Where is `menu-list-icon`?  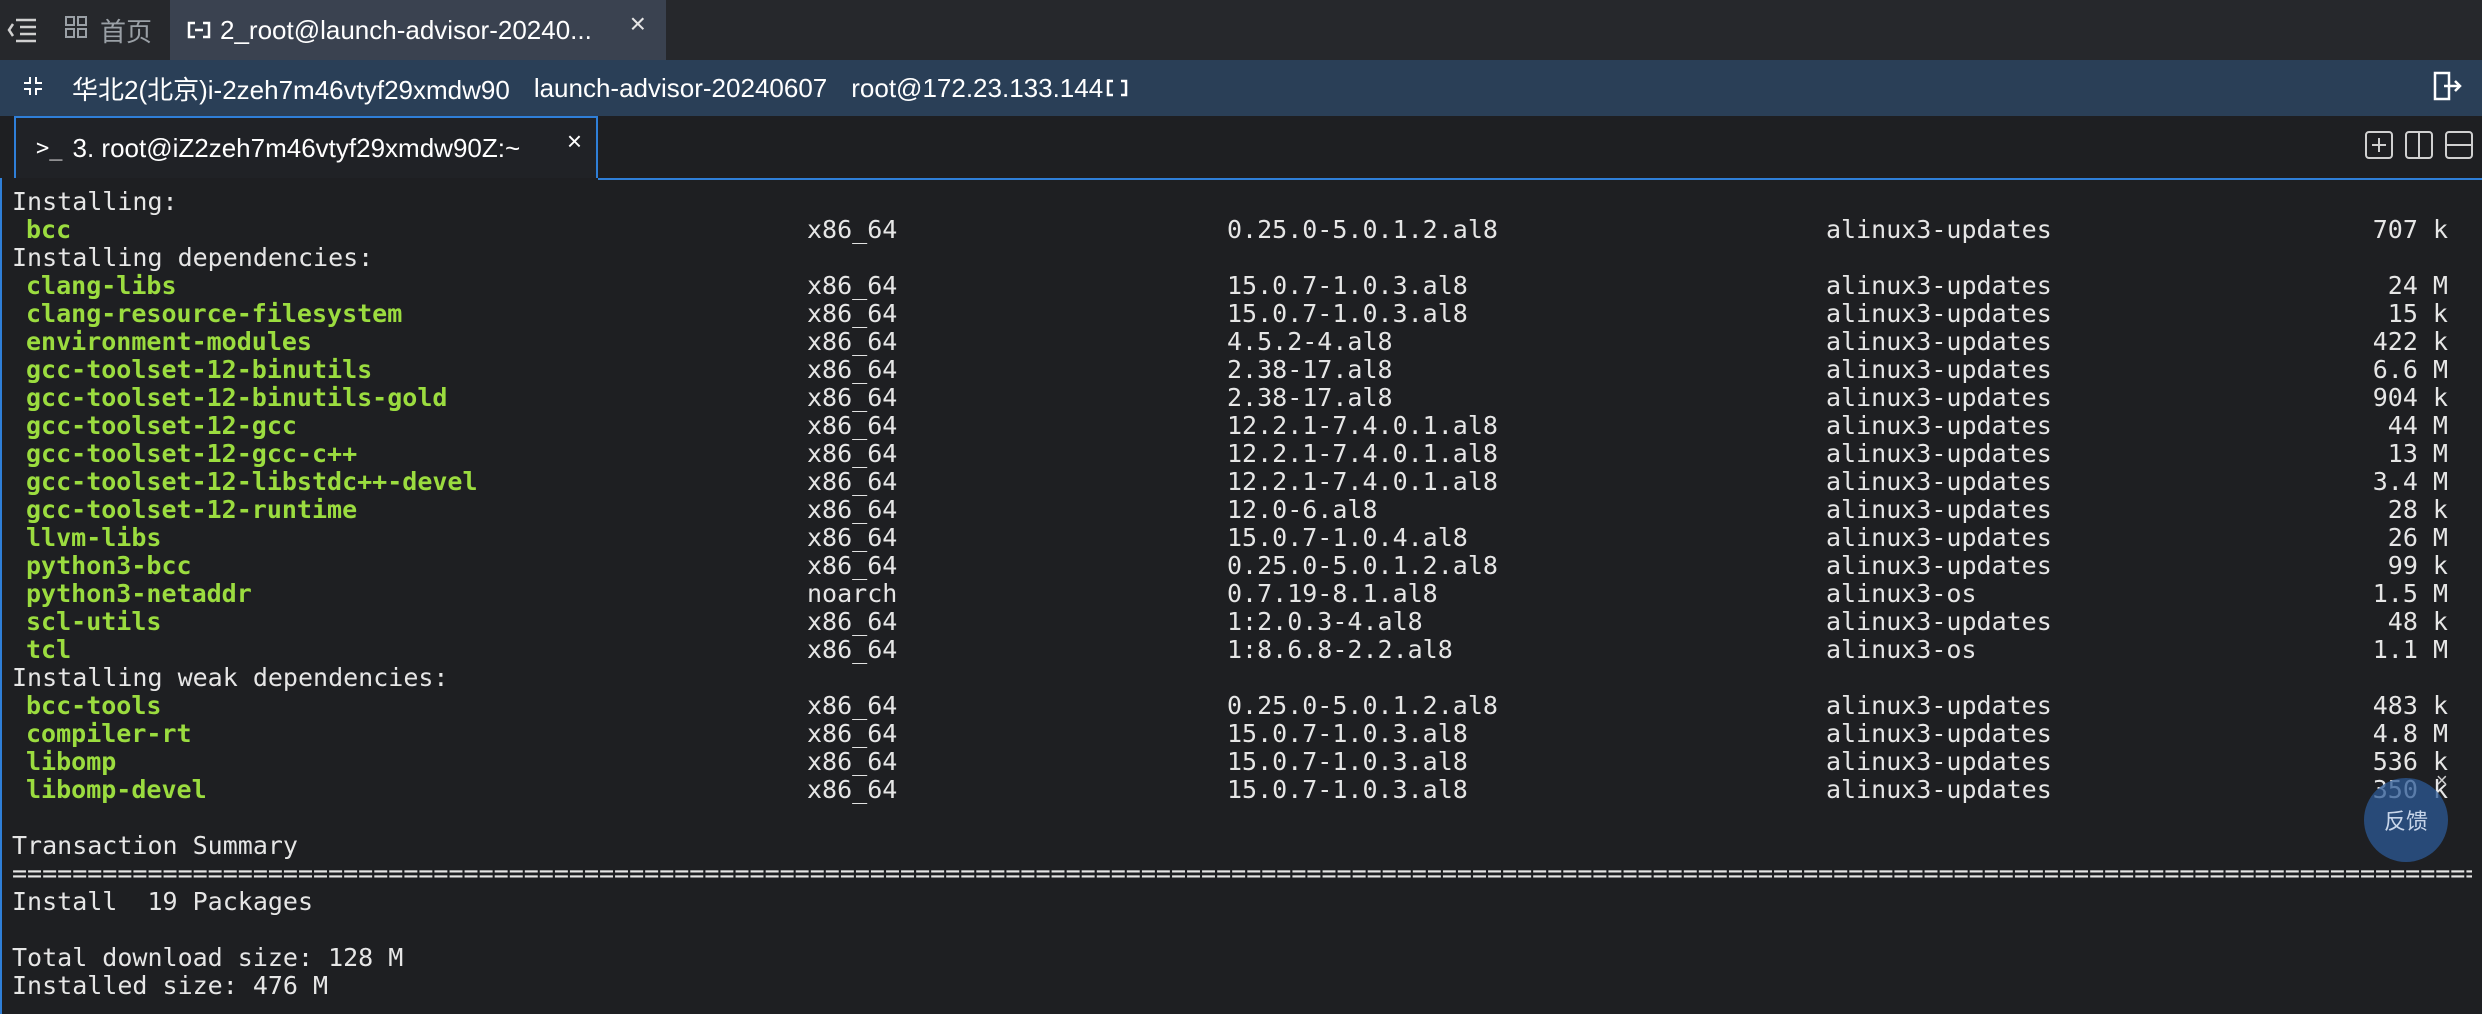
menu-list-icon is located at coordinates (23, 30).